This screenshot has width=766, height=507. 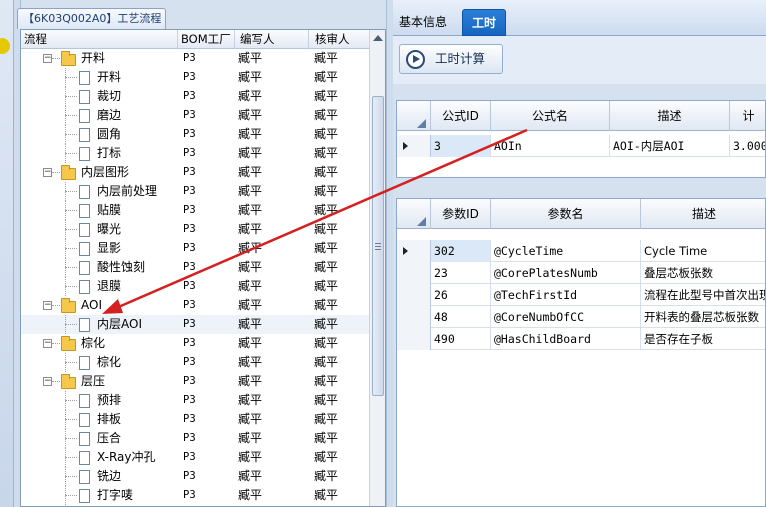 I want to click on annotation-arrow-head, so click(x=112, y=306).